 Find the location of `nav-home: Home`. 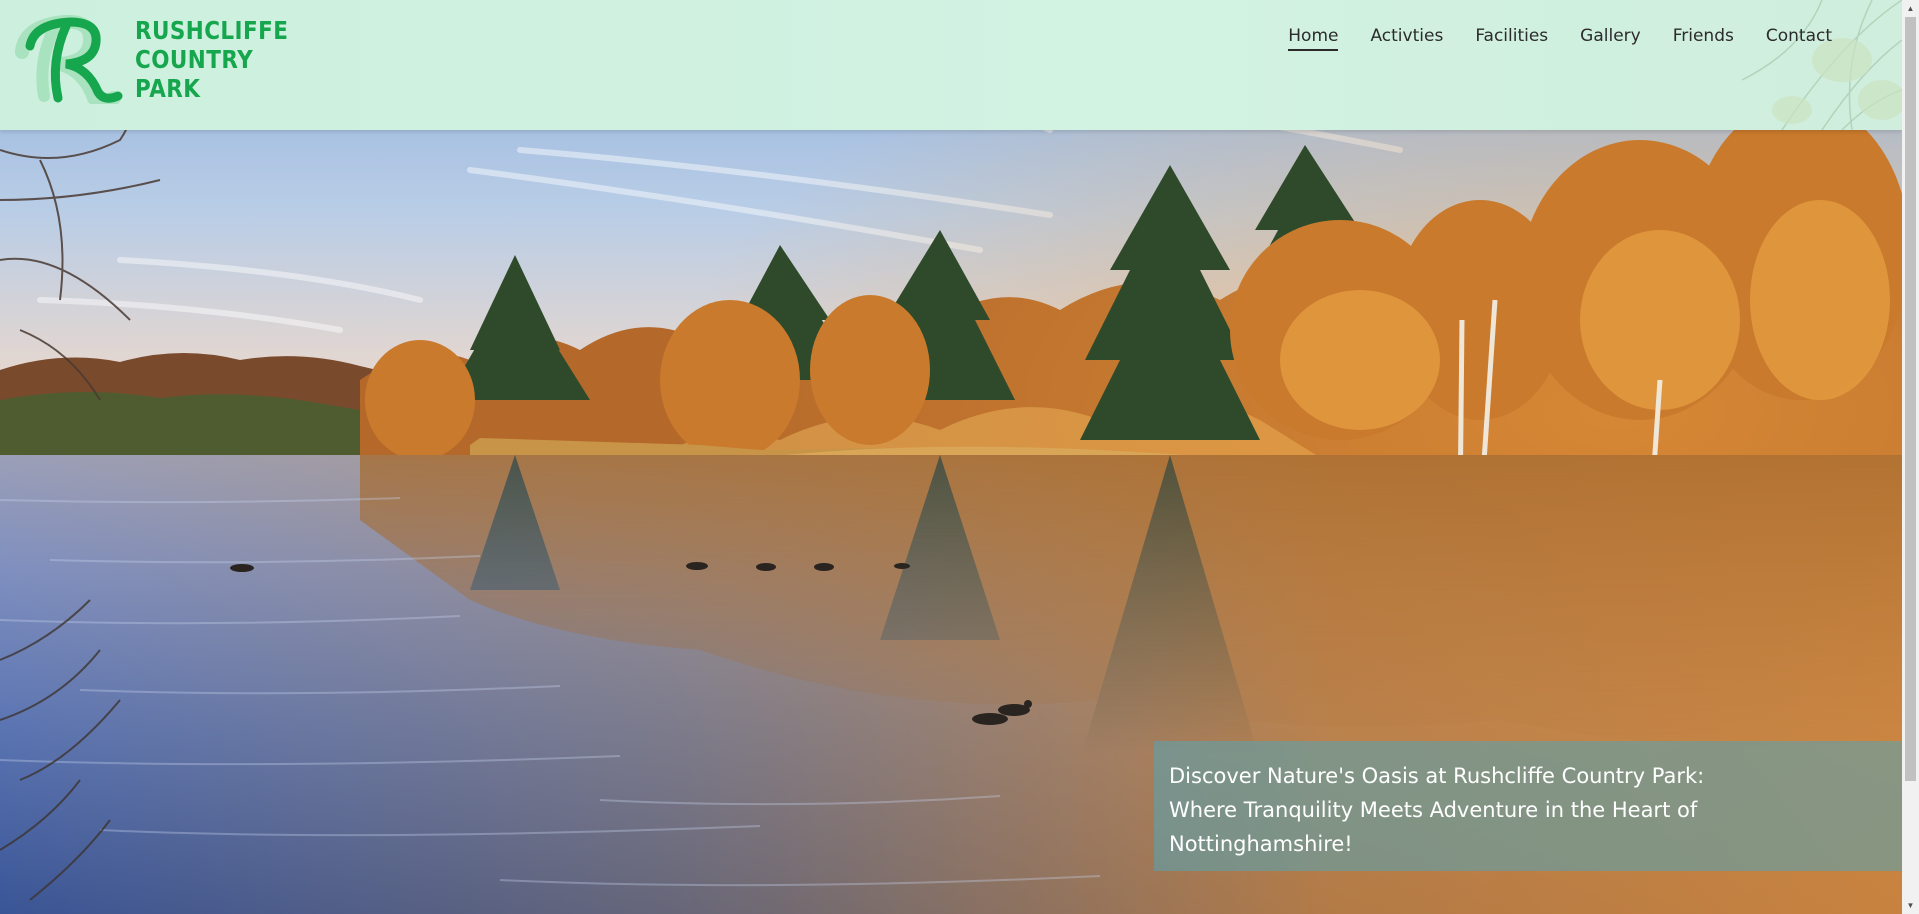

nav-home: Home is located at coordinates (1313, 38).